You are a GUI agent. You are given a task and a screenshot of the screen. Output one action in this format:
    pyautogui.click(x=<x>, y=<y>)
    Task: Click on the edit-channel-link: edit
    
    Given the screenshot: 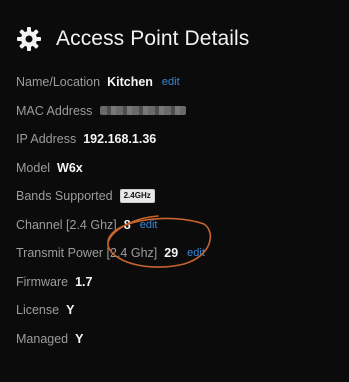 What is the action you would take?
    pyautogui.click(x=149, y=225)
    